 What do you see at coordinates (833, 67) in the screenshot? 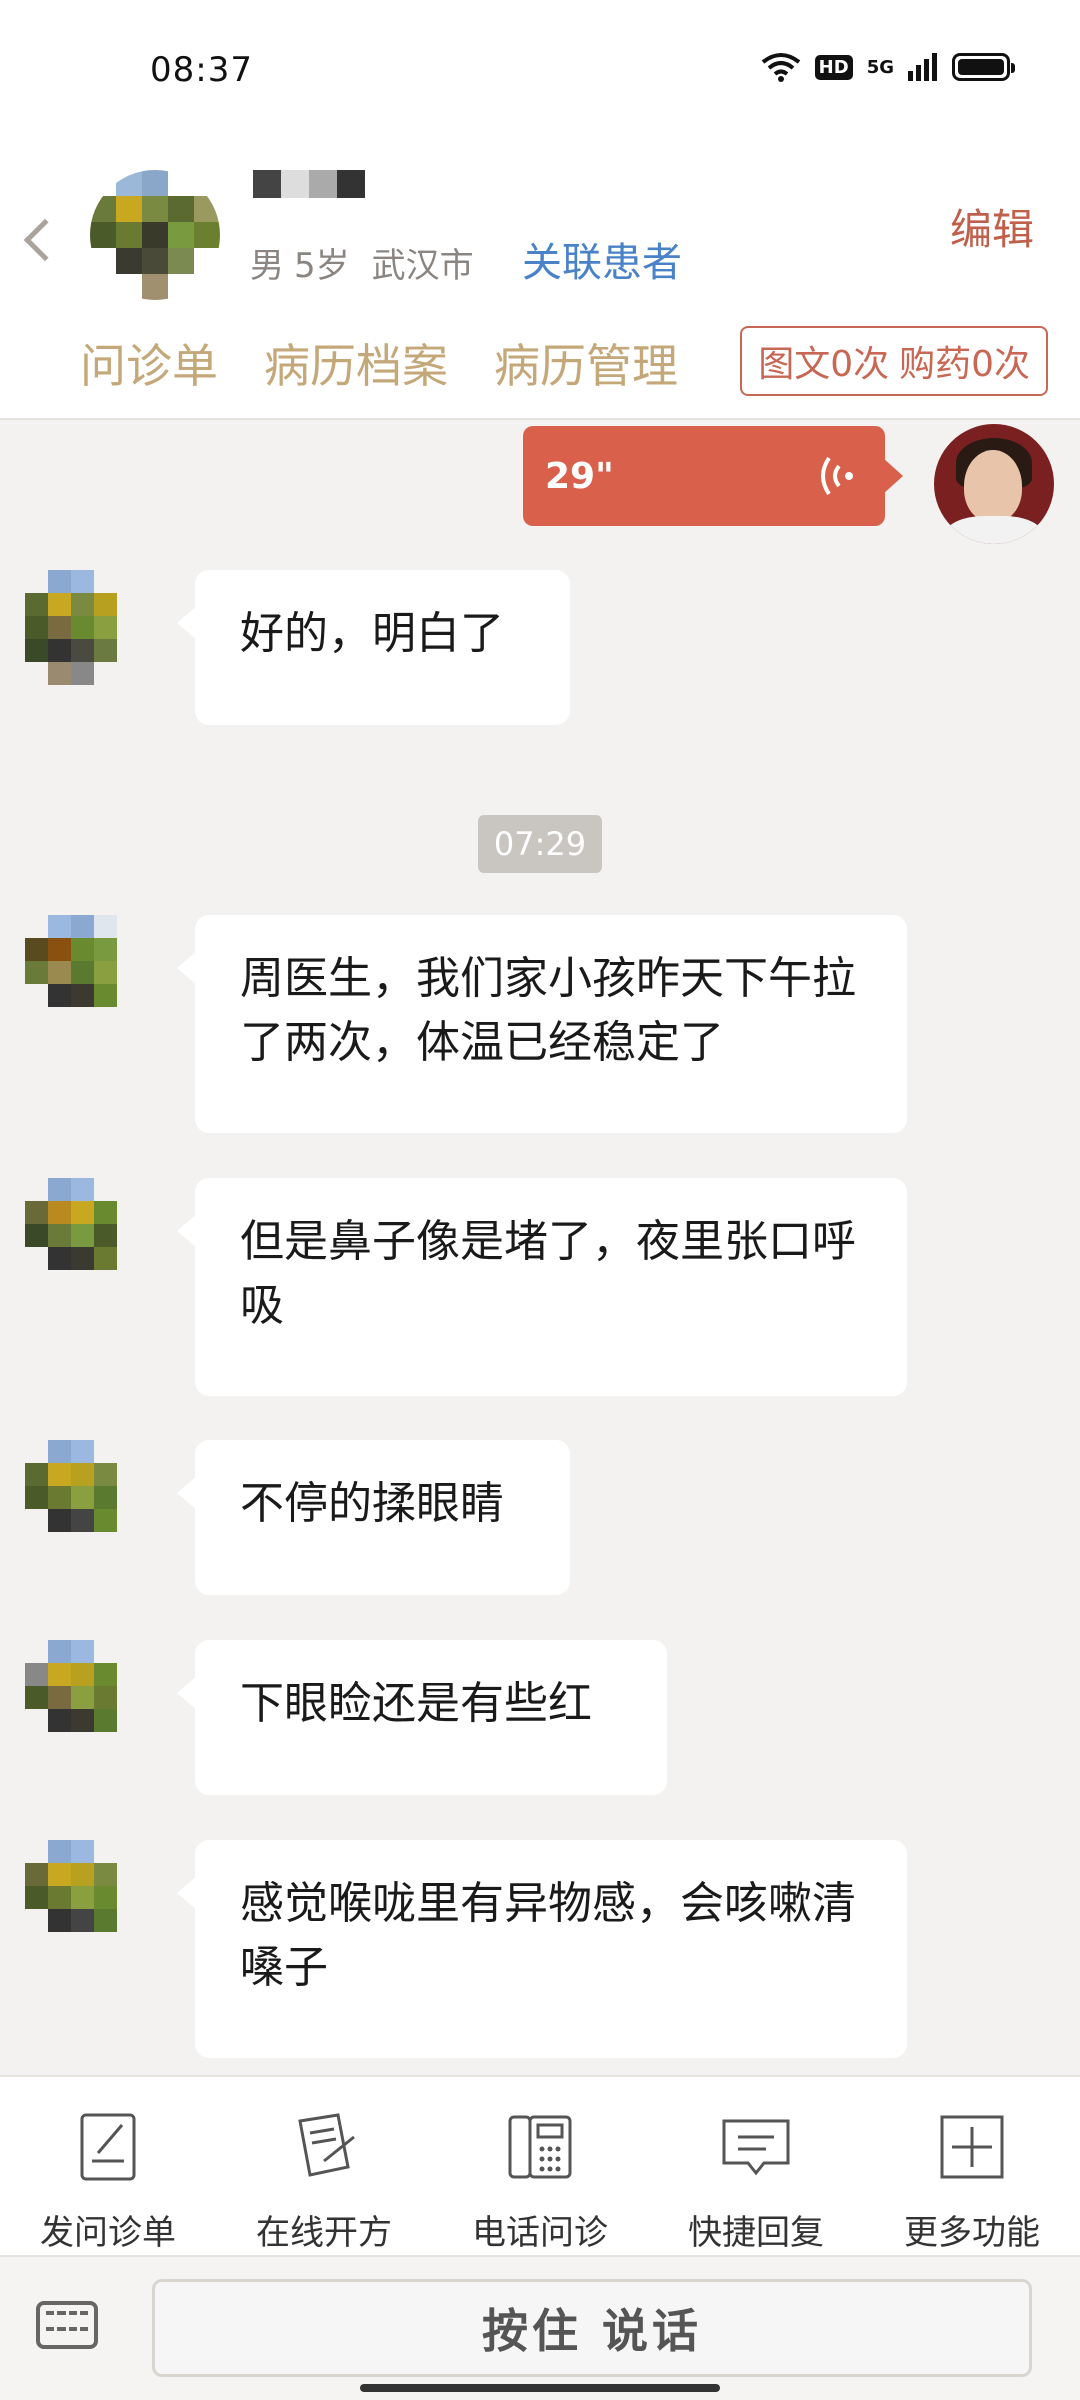
I see `hd-badge: HD` at bounding box center [833, 67].